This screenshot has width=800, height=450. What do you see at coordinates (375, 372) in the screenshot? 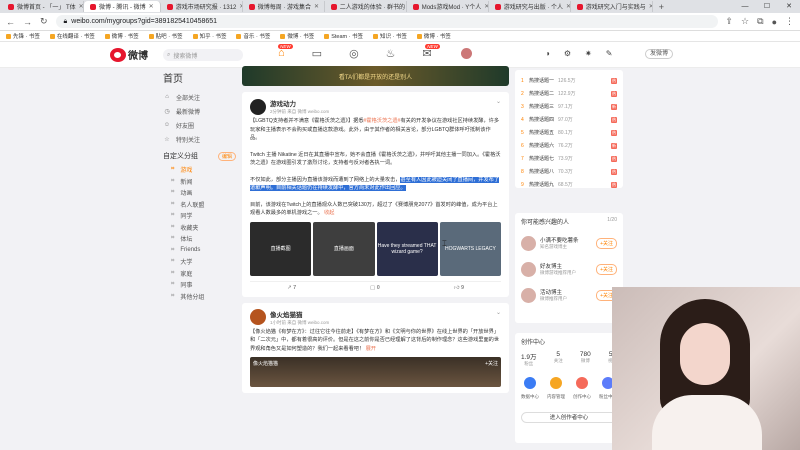
I see `video-preview: 像火焰猫猫 +关注` at bounding box center [375, 372].